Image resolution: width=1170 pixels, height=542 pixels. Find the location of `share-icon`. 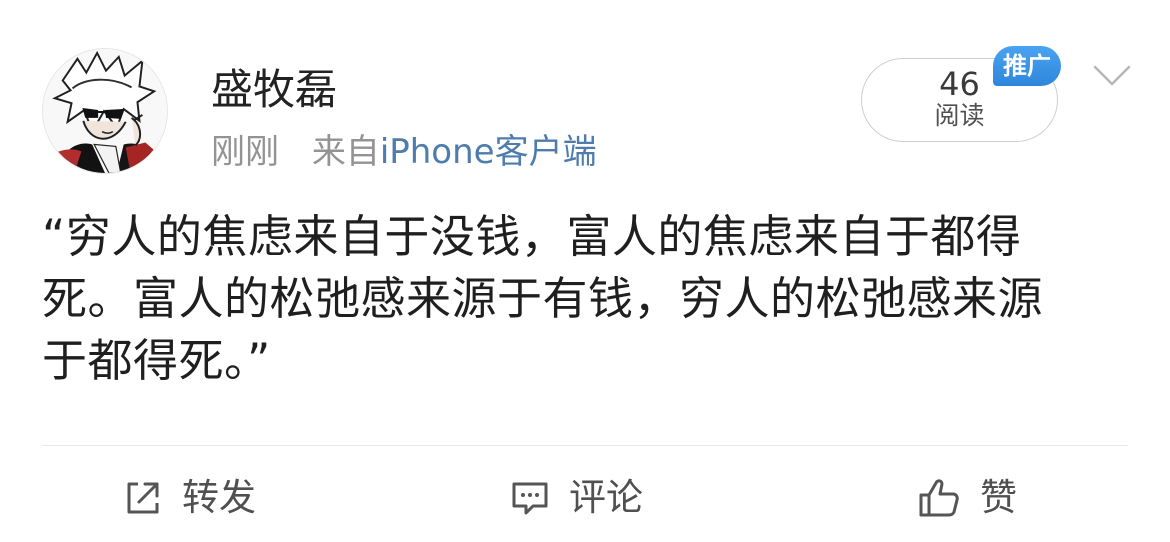

share-icon is located at coordinates (143, 498).